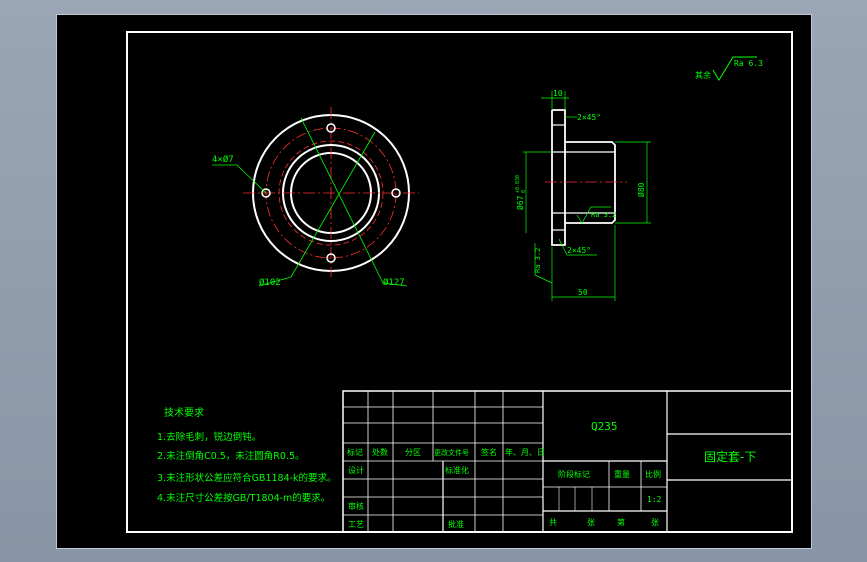  I want to click on face-roughness-label: Ra 3.2, so click(538, 260).